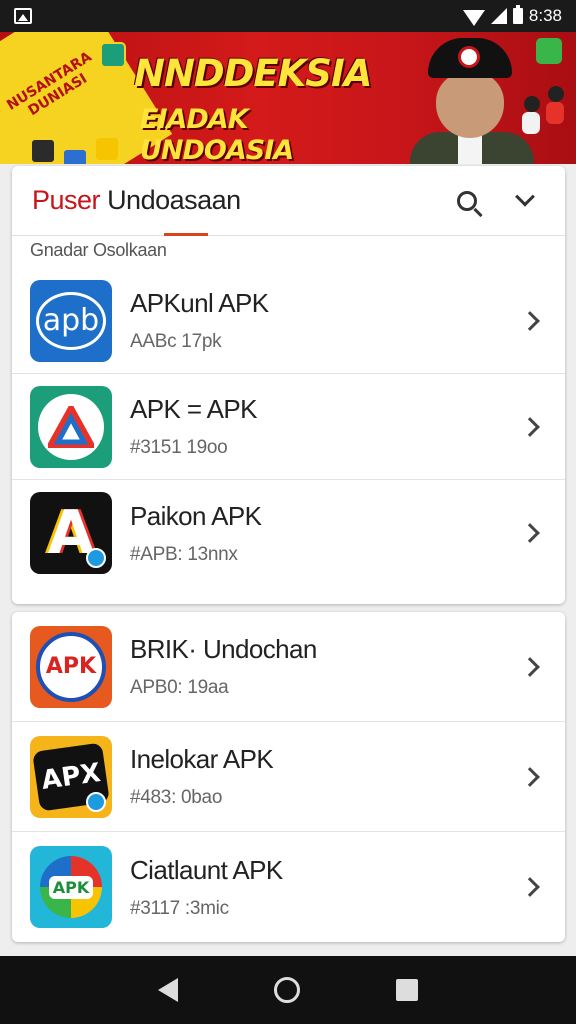 Image resolution: width=576 pixels, height=1024 pixels. I want to click on search-button, so click(467, 201).